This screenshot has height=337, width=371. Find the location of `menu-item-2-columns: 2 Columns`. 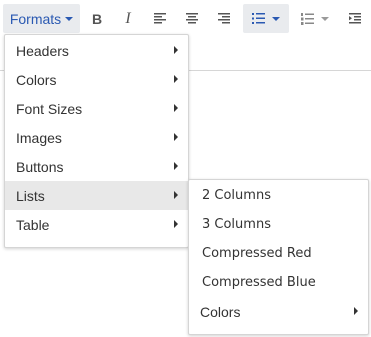

menu-item-2-columns: 2 Columns is located at coordinates (278, 195).